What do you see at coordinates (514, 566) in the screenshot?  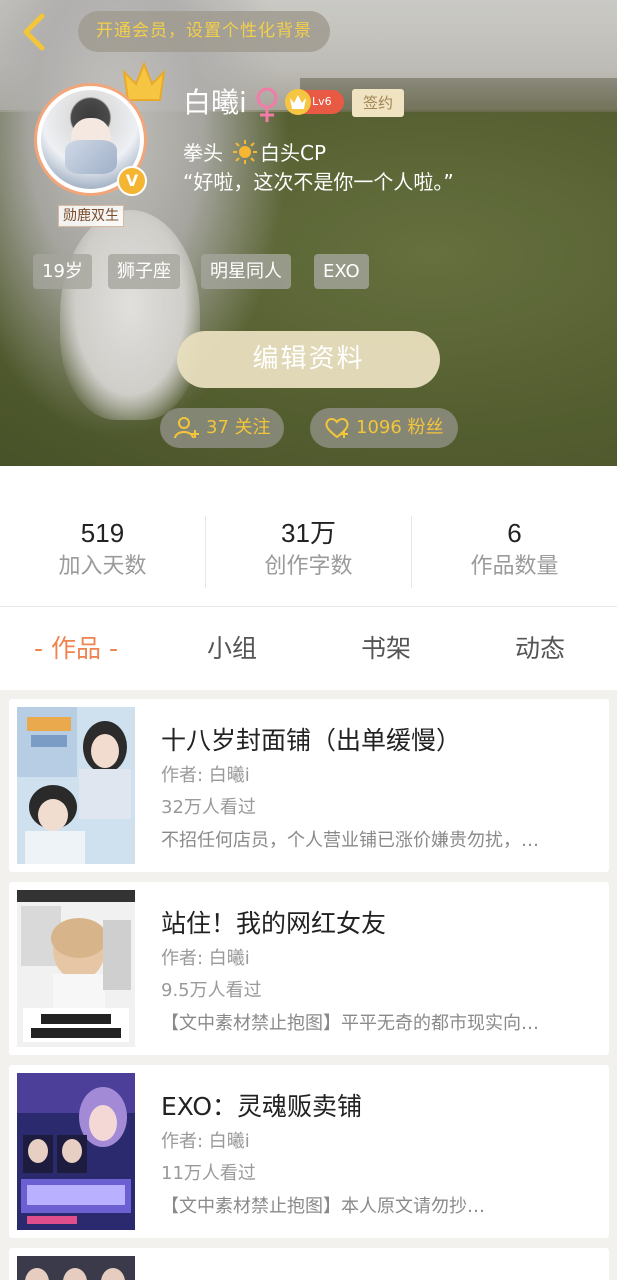 I see `stat-works-label: 作品数量` at bounding box center [514, 566].